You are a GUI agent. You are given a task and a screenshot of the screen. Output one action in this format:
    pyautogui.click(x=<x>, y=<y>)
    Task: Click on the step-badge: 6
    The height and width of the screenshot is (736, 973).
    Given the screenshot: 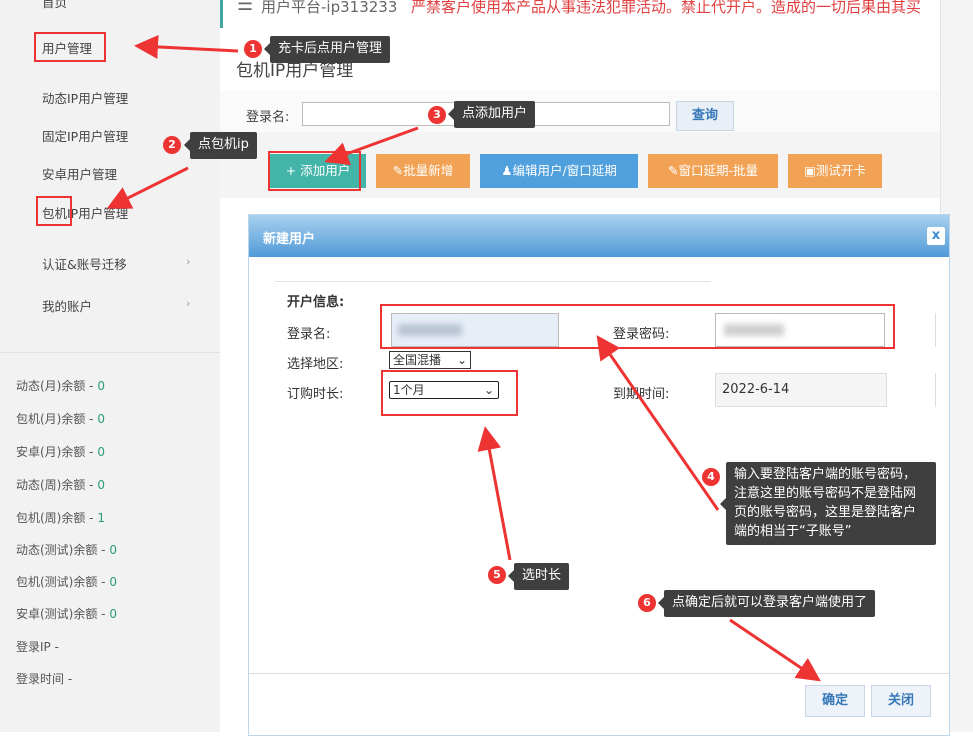 What is the action you would take?
    pyautogui.click(x=647, y=603)
    